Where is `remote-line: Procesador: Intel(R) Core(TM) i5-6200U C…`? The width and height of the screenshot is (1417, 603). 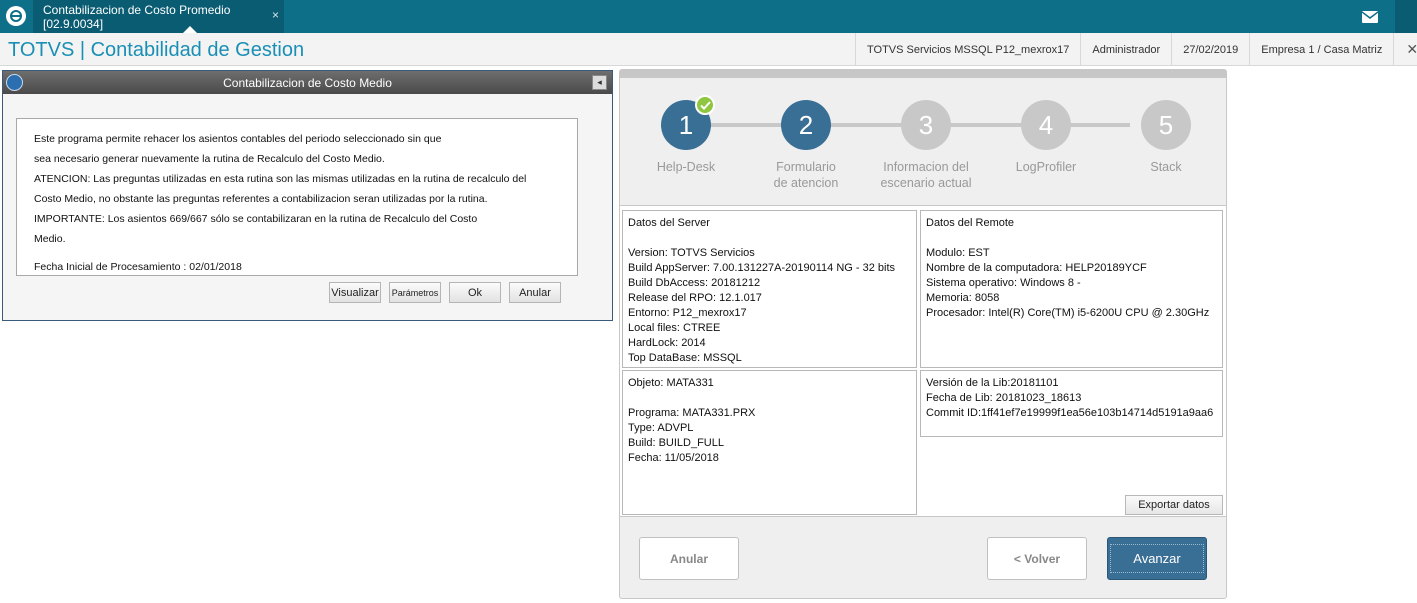
remote-line: Procesador: Intel(R) Core(TM) i5-6200U C… is located at coordinates (1068, 313).